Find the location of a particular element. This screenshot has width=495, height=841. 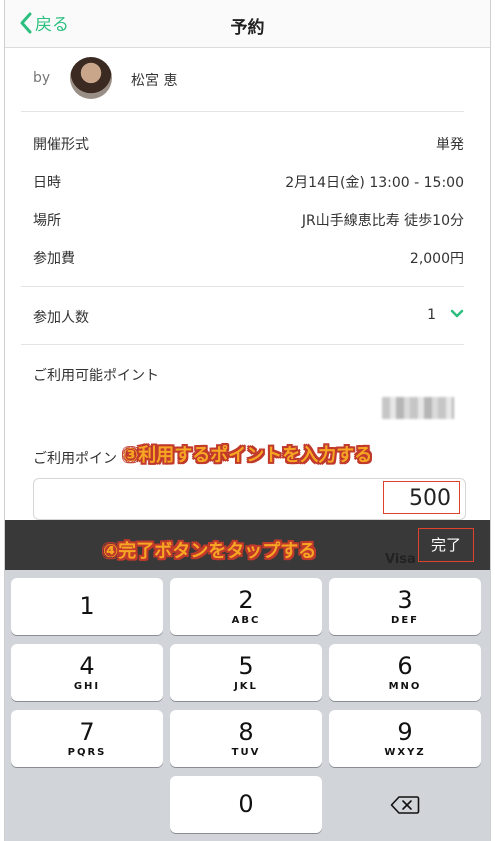

key-letters: ABC is located at coordinates (246, 620).